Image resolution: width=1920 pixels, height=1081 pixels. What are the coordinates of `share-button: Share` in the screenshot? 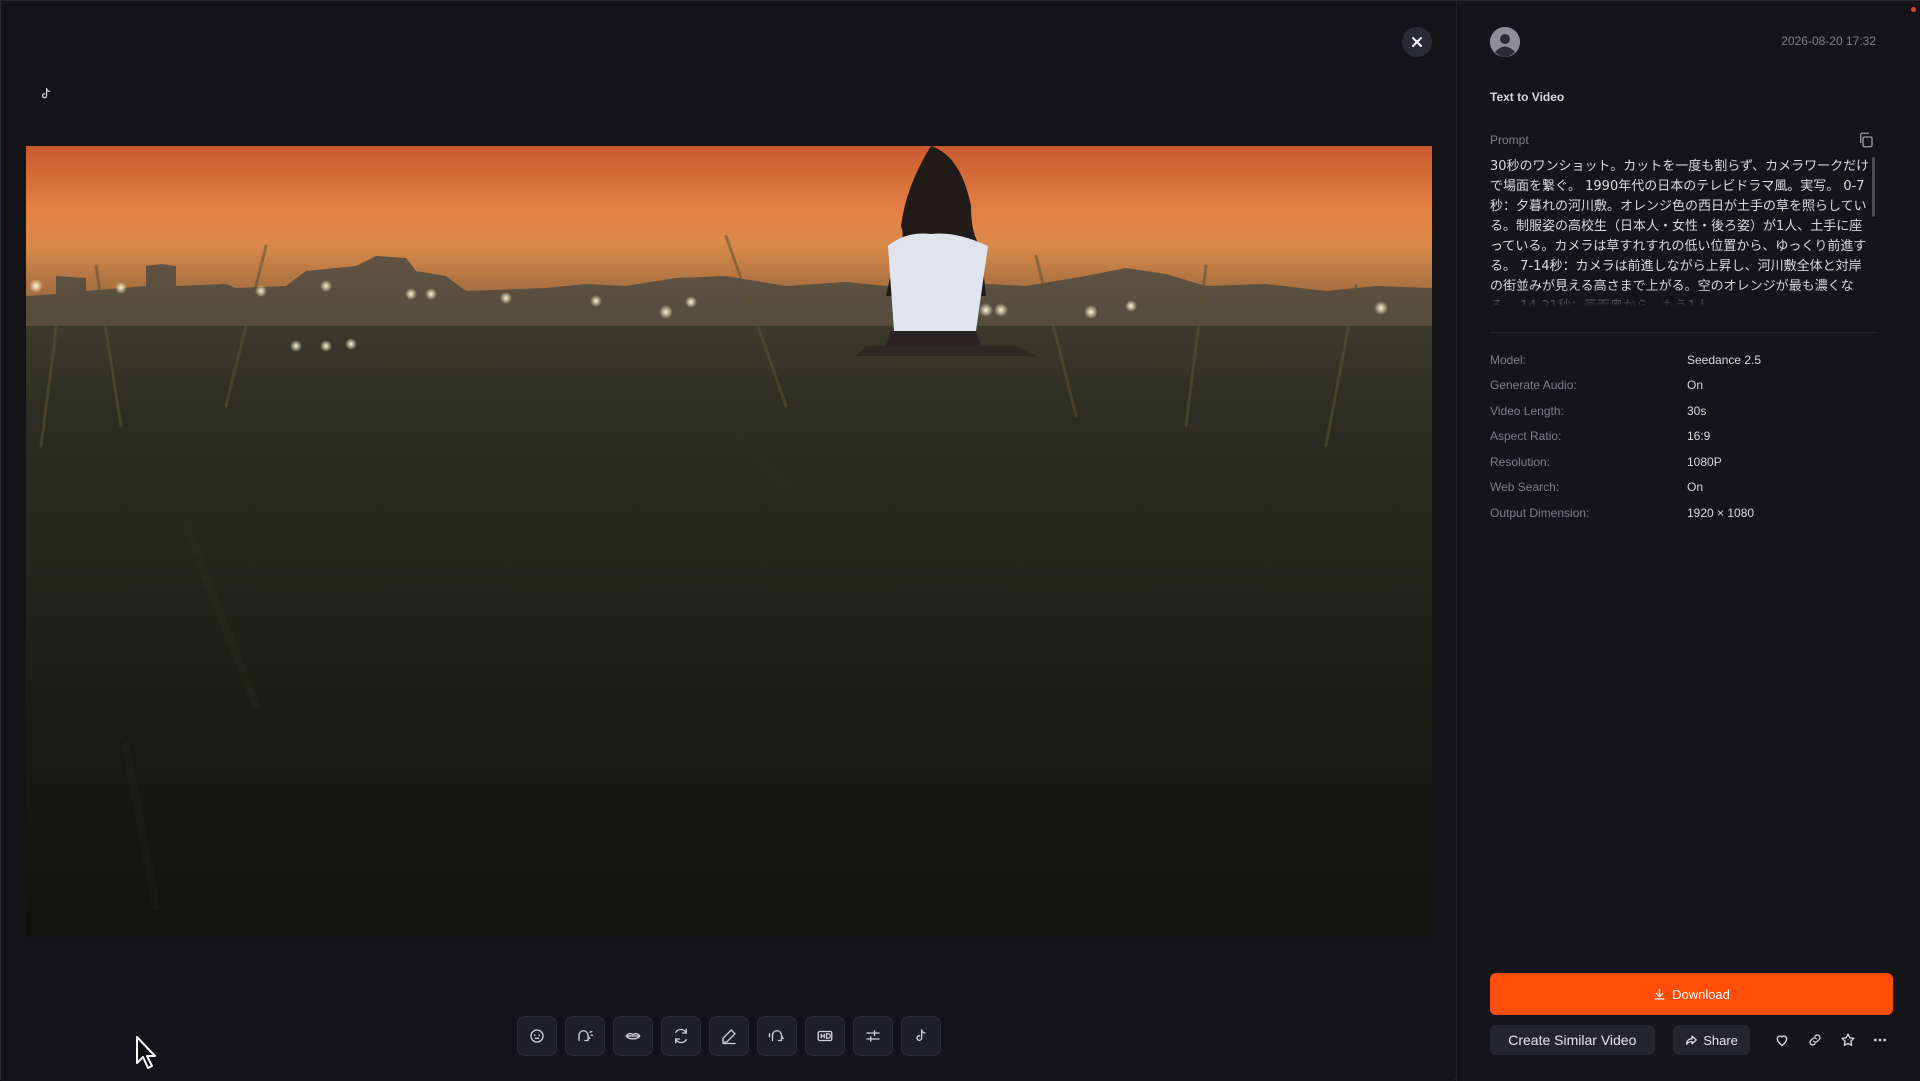 It's located at (1711, 1040).